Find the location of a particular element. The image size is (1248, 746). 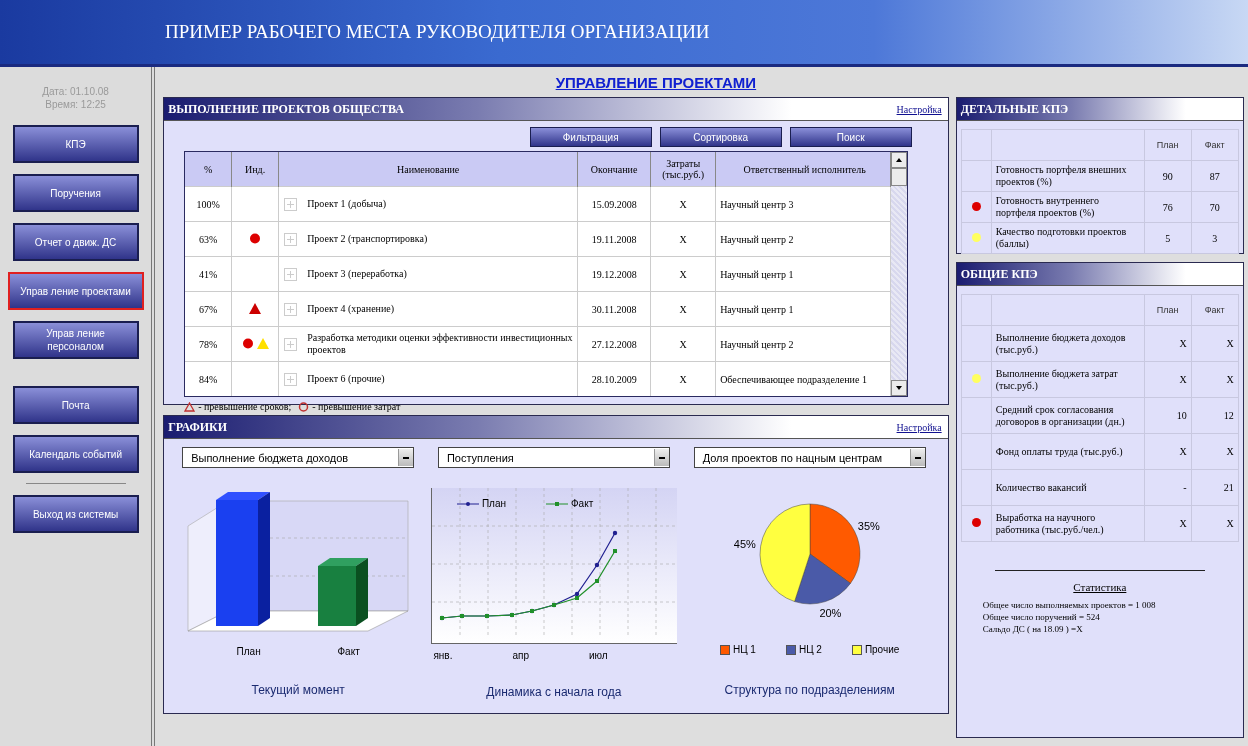

circle-outline-icon is located at coordinates (304, 406).